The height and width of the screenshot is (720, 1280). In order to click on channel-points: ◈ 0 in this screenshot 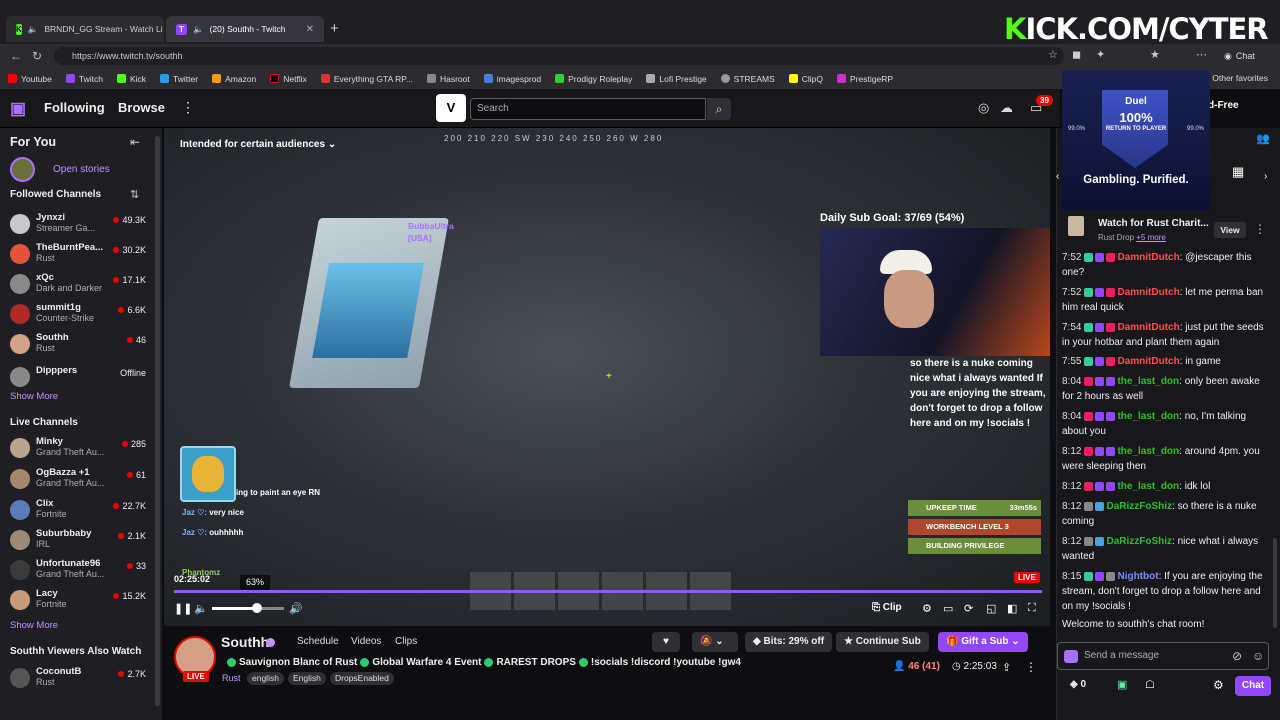, I will do `click(1078, 684)`.